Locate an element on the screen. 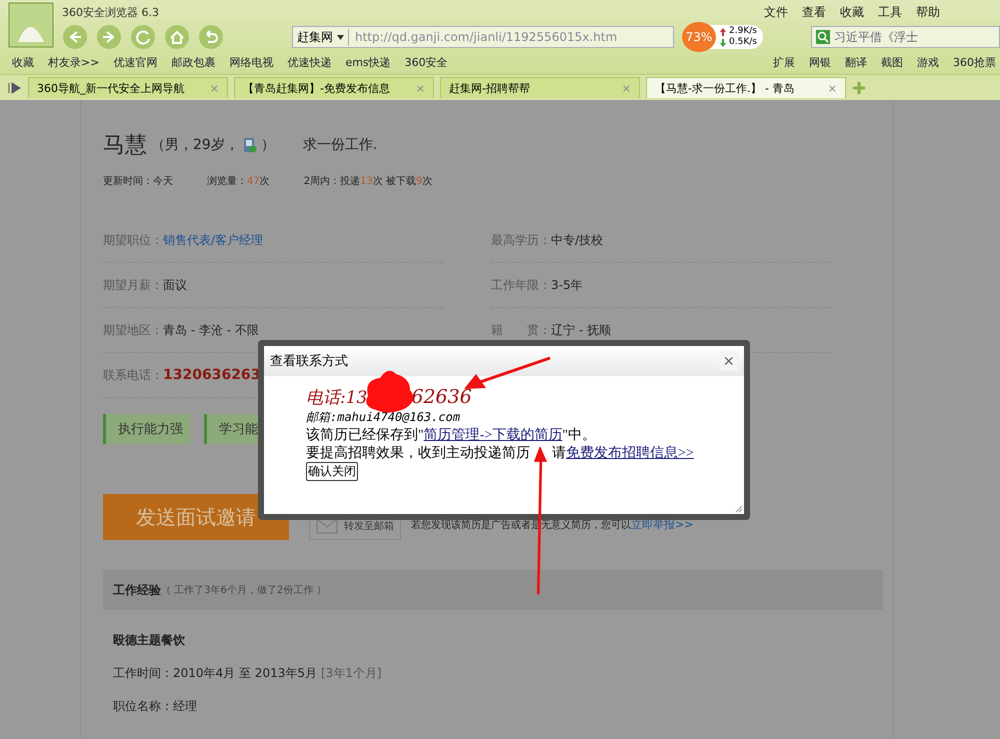  skill-tag: 执行能力强 is located at coordinates (146, 429).